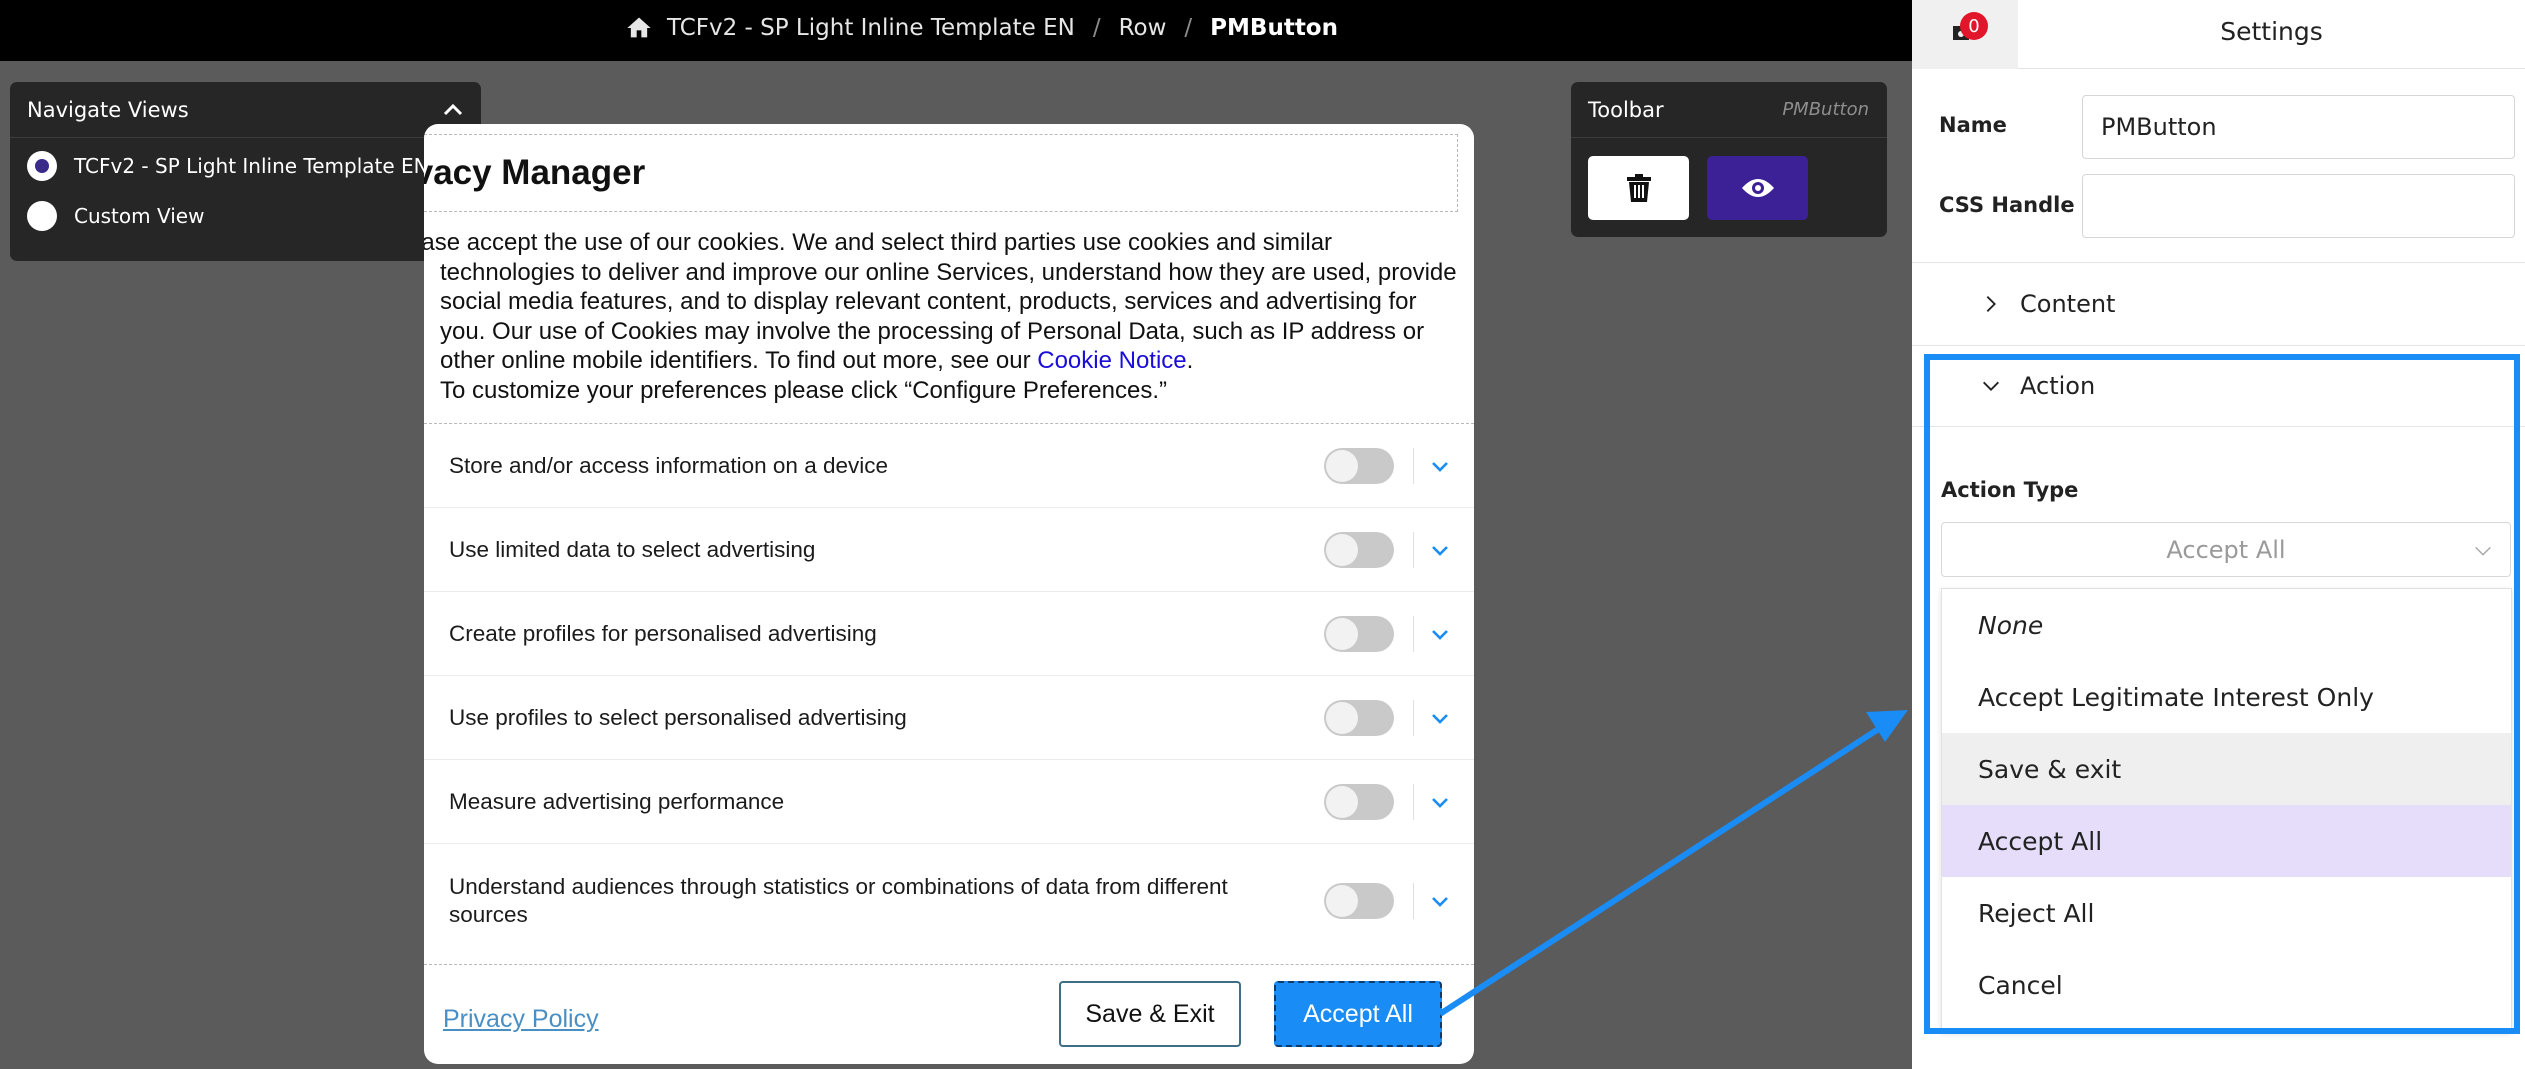 The height and width of the screenshot is (1069, 2525). I want to click on purpose-label: Measure advertising performance, so click(617, 801).